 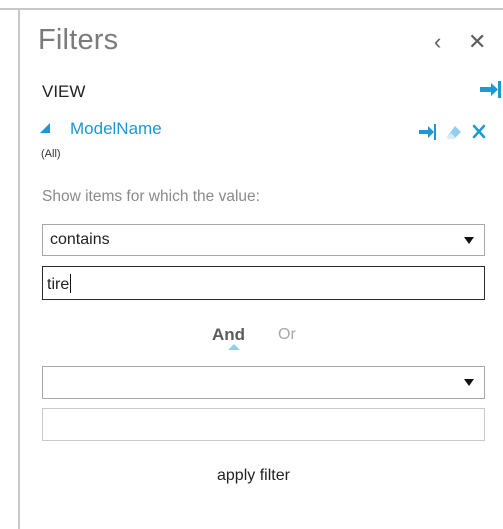 What do you see at coordinates (78, 40) in the screenshot?
I see `panel-title: Filters` at bounding box center [78, 40].